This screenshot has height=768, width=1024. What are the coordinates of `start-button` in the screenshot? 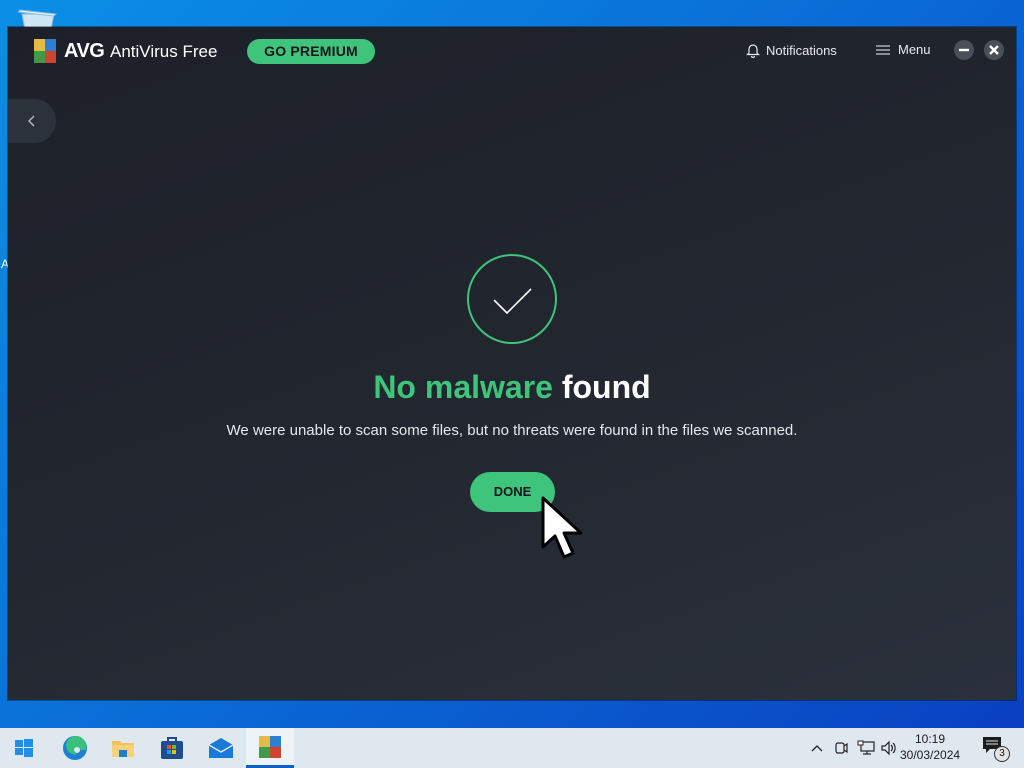 It's located at (24, 748).